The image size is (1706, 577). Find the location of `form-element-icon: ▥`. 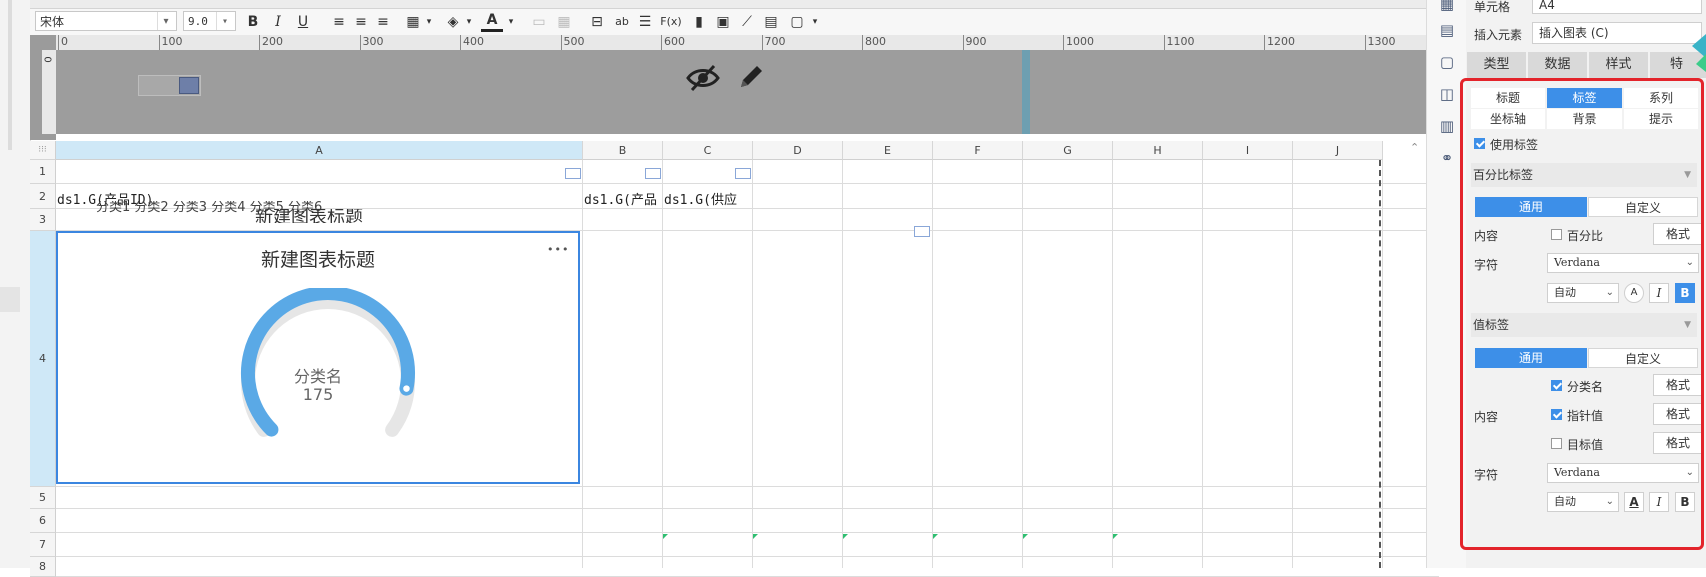

form-element-icon: ▥ is located at coordinates (1447, 126).